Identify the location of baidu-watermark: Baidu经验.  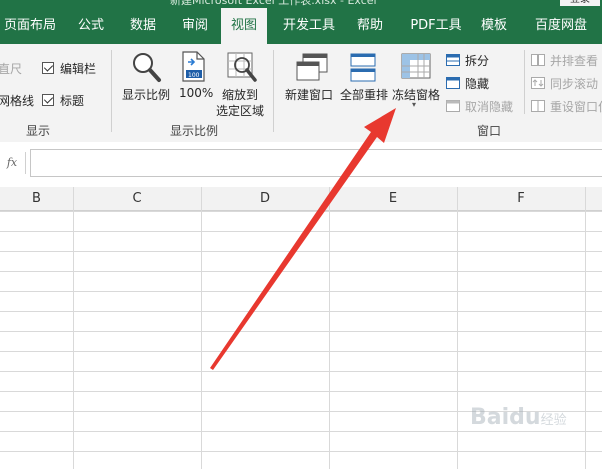
(518, 417).